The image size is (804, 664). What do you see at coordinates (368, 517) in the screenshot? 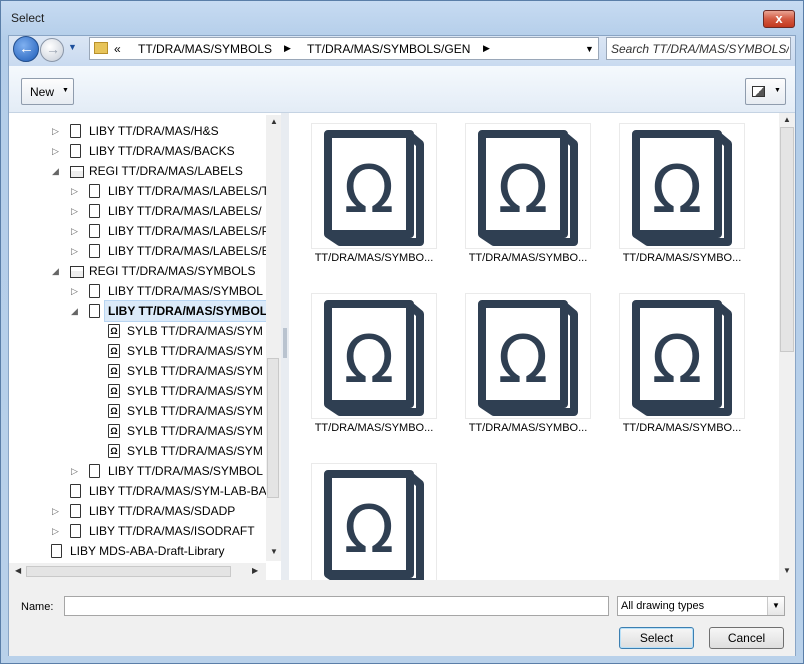
I see `file-tile: Ω` at bounding box center [368, 517].